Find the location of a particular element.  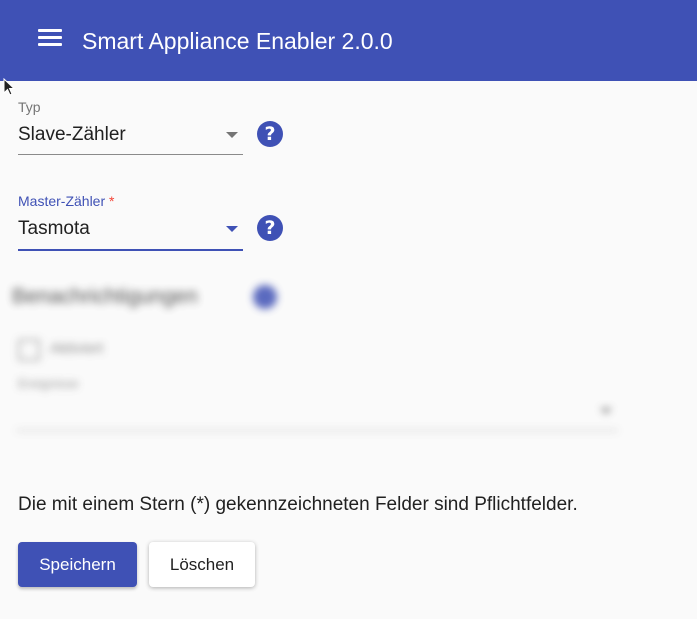

notifications-events-label: Ereignisse is located at coordinates (48, 383).